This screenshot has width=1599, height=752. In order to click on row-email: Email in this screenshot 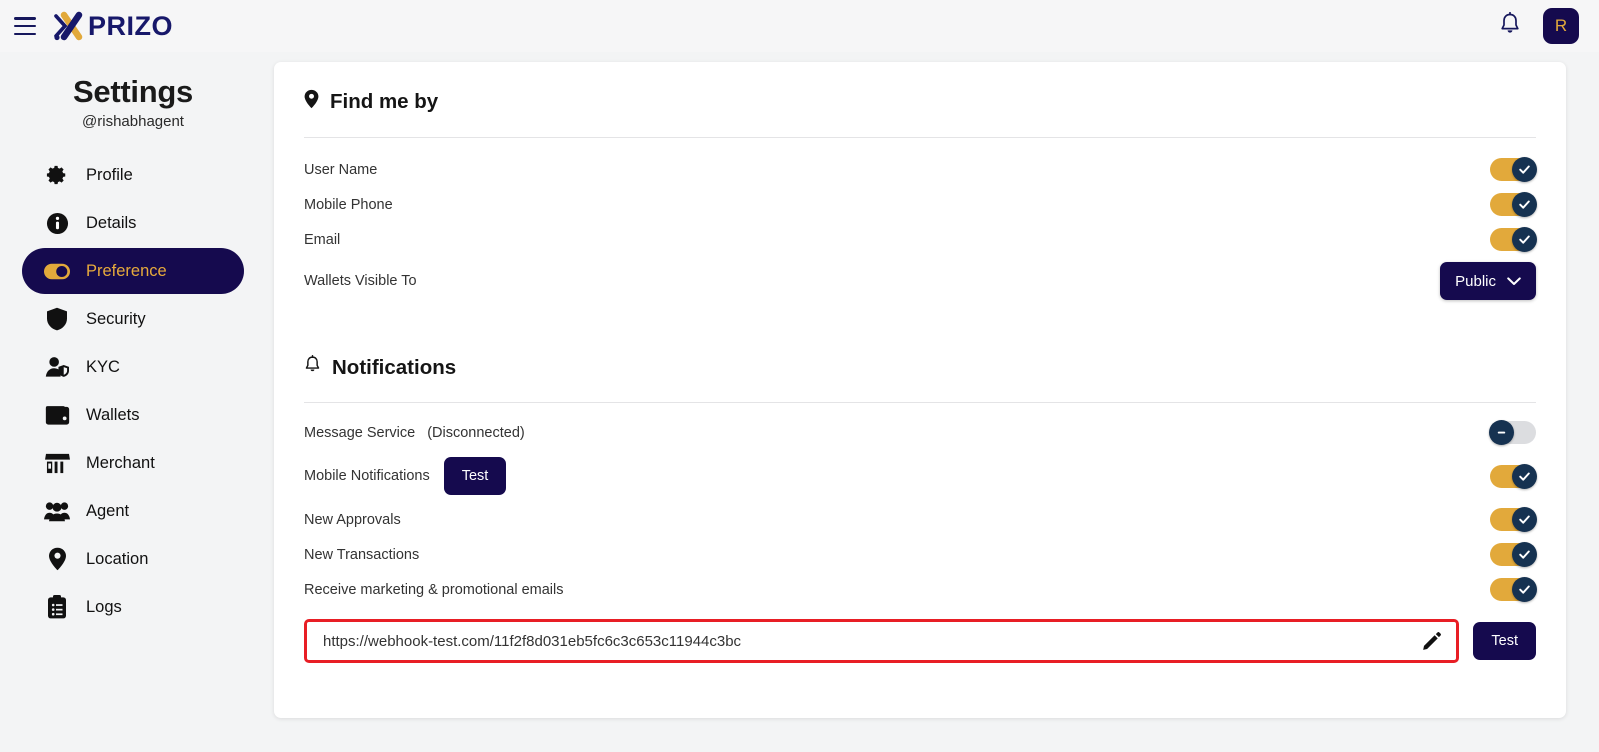, I will do `click(920, 239)`.